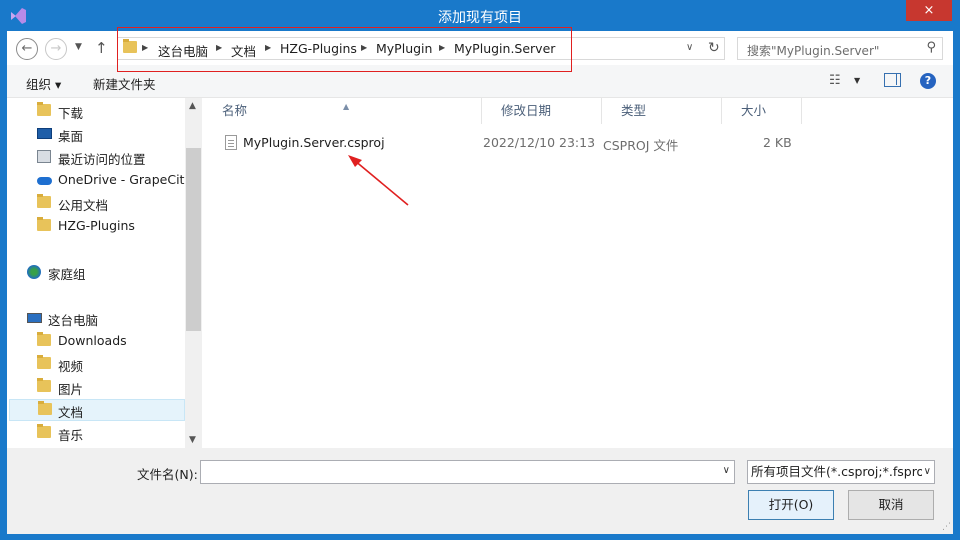  Describe the element at coordinates (114, 181) in the screenshot. I see `sidebar-item-onedrive: OneDrive - GrapeCity` at that location.